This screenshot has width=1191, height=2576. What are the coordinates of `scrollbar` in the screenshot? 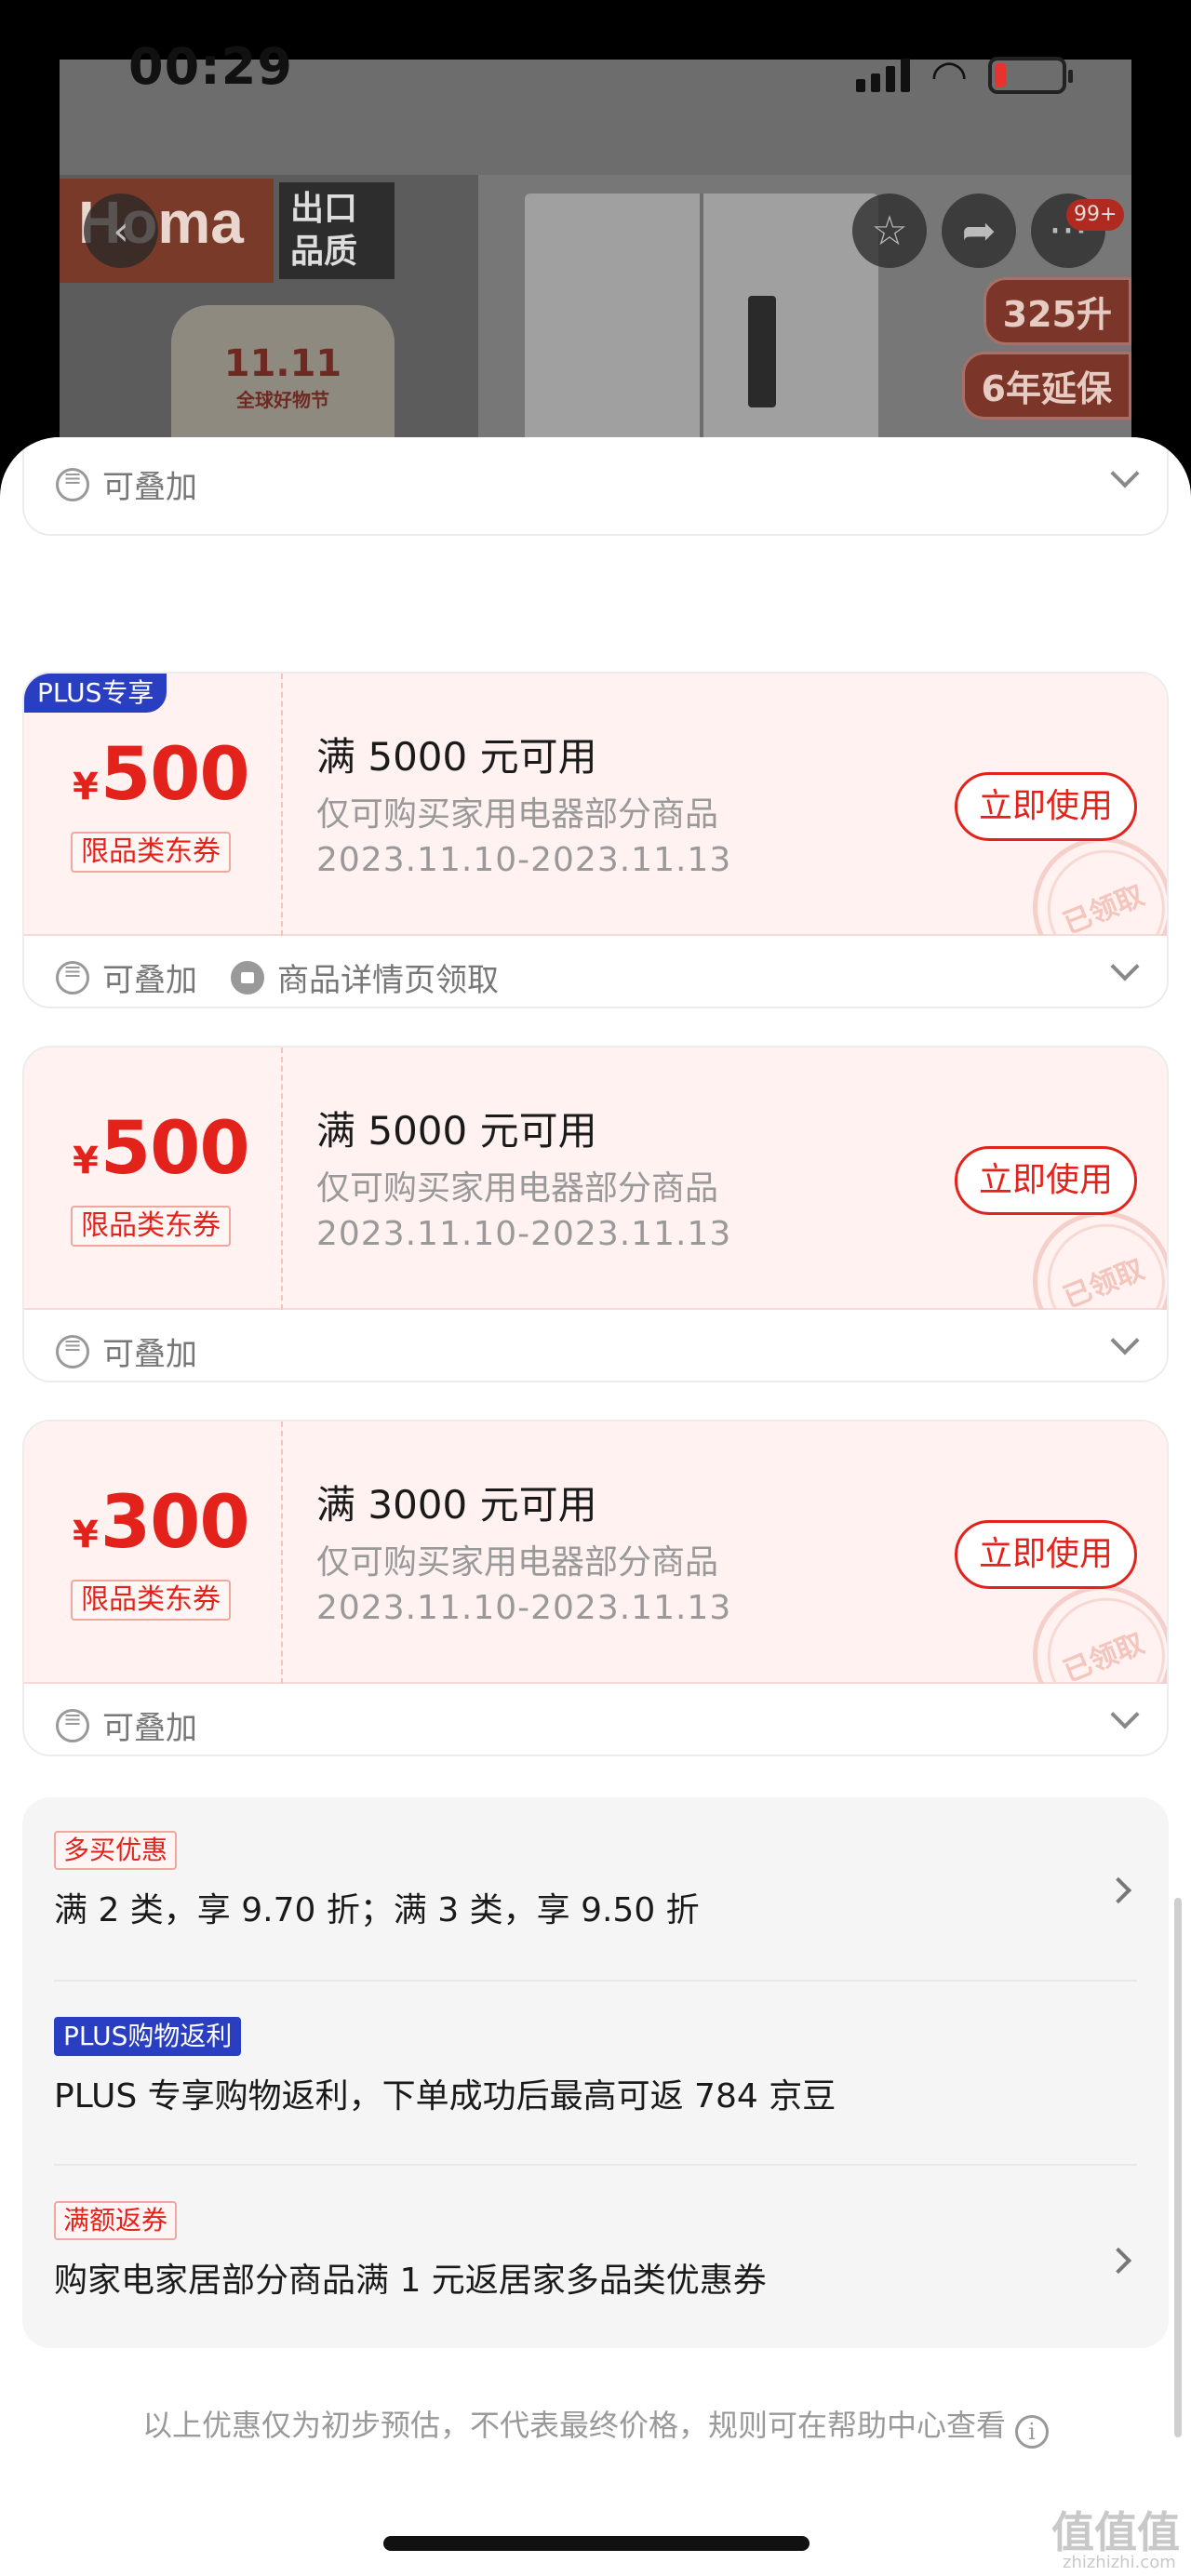 It's located at (1178, 2167).